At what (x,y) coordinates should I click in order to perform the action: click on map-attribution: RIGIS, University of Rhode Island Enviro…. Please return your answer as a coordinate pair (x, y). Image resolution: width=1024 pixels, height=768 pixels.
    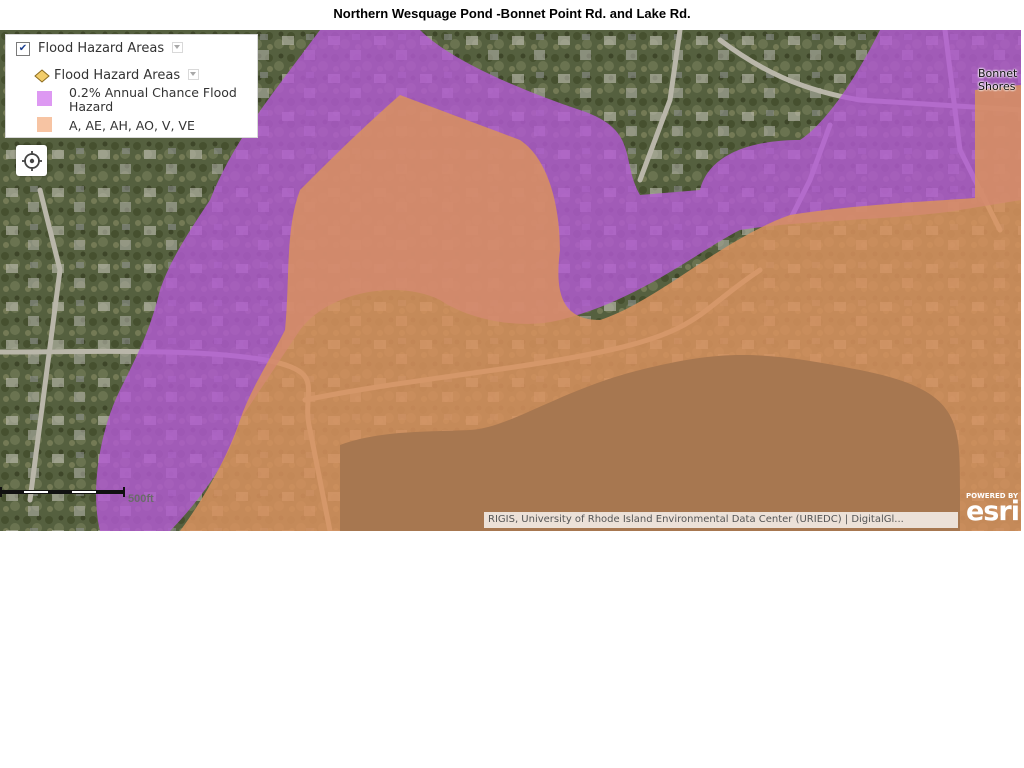
    Looking at the image, I should click on (721, 520).